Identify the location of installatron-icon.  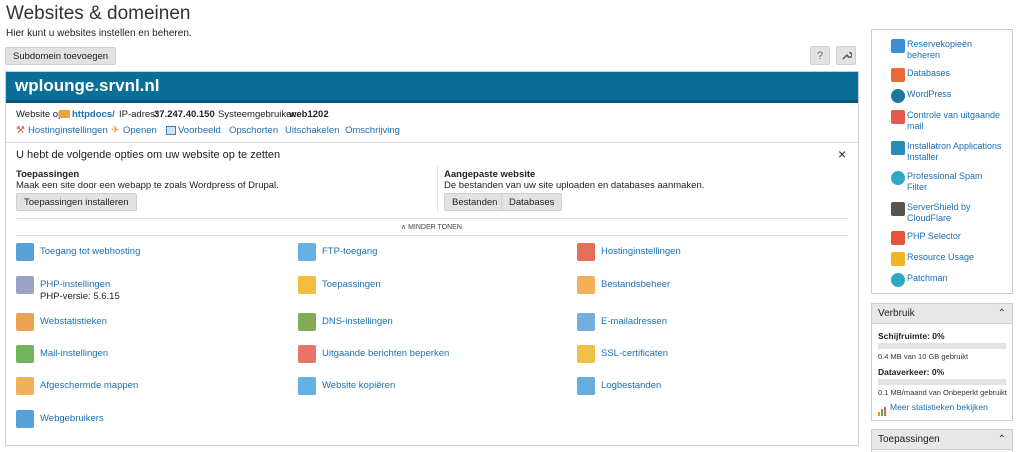
(898, 148).